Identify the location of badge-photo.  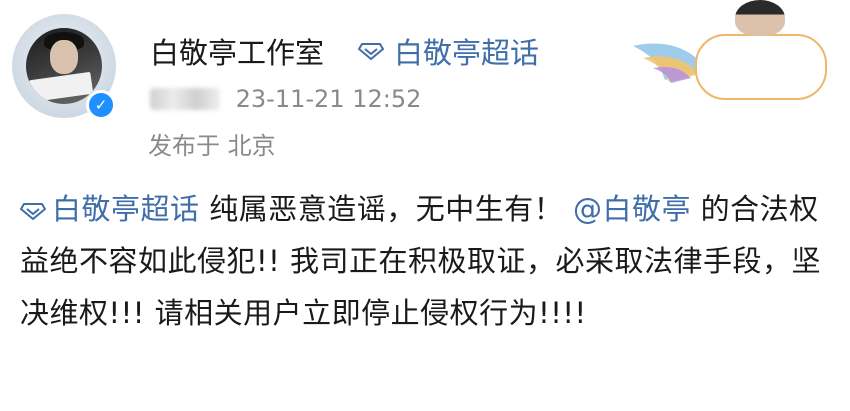
(760, 18).